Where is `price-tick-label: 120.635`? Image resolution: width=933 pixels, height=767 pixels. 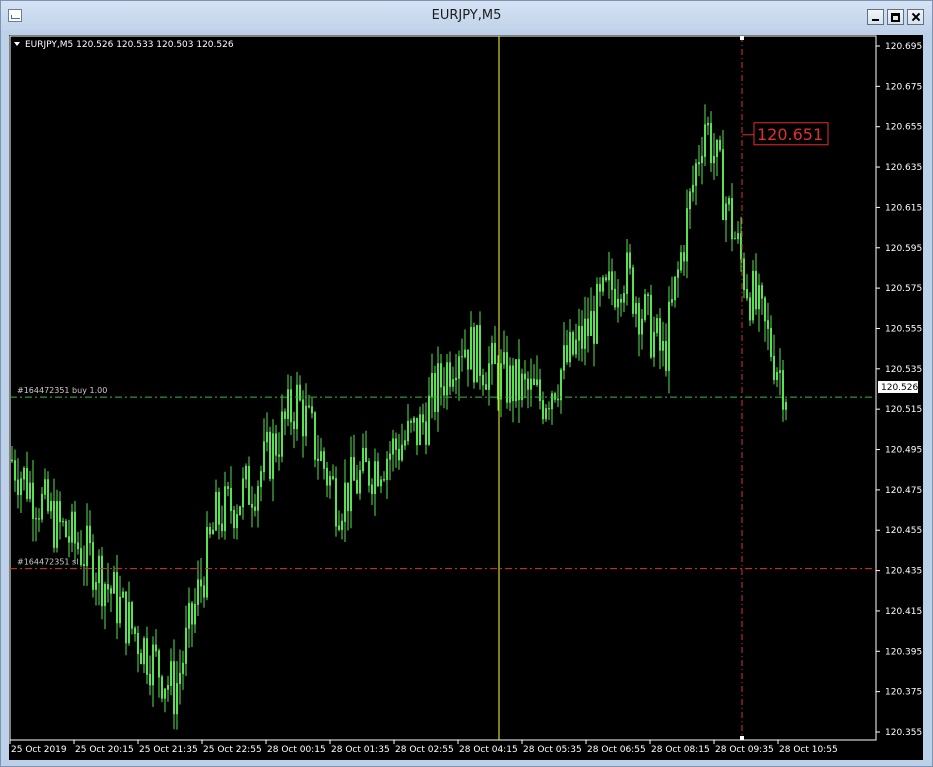 price-tick-label: 120.635 is located at coordinates (903, 168).